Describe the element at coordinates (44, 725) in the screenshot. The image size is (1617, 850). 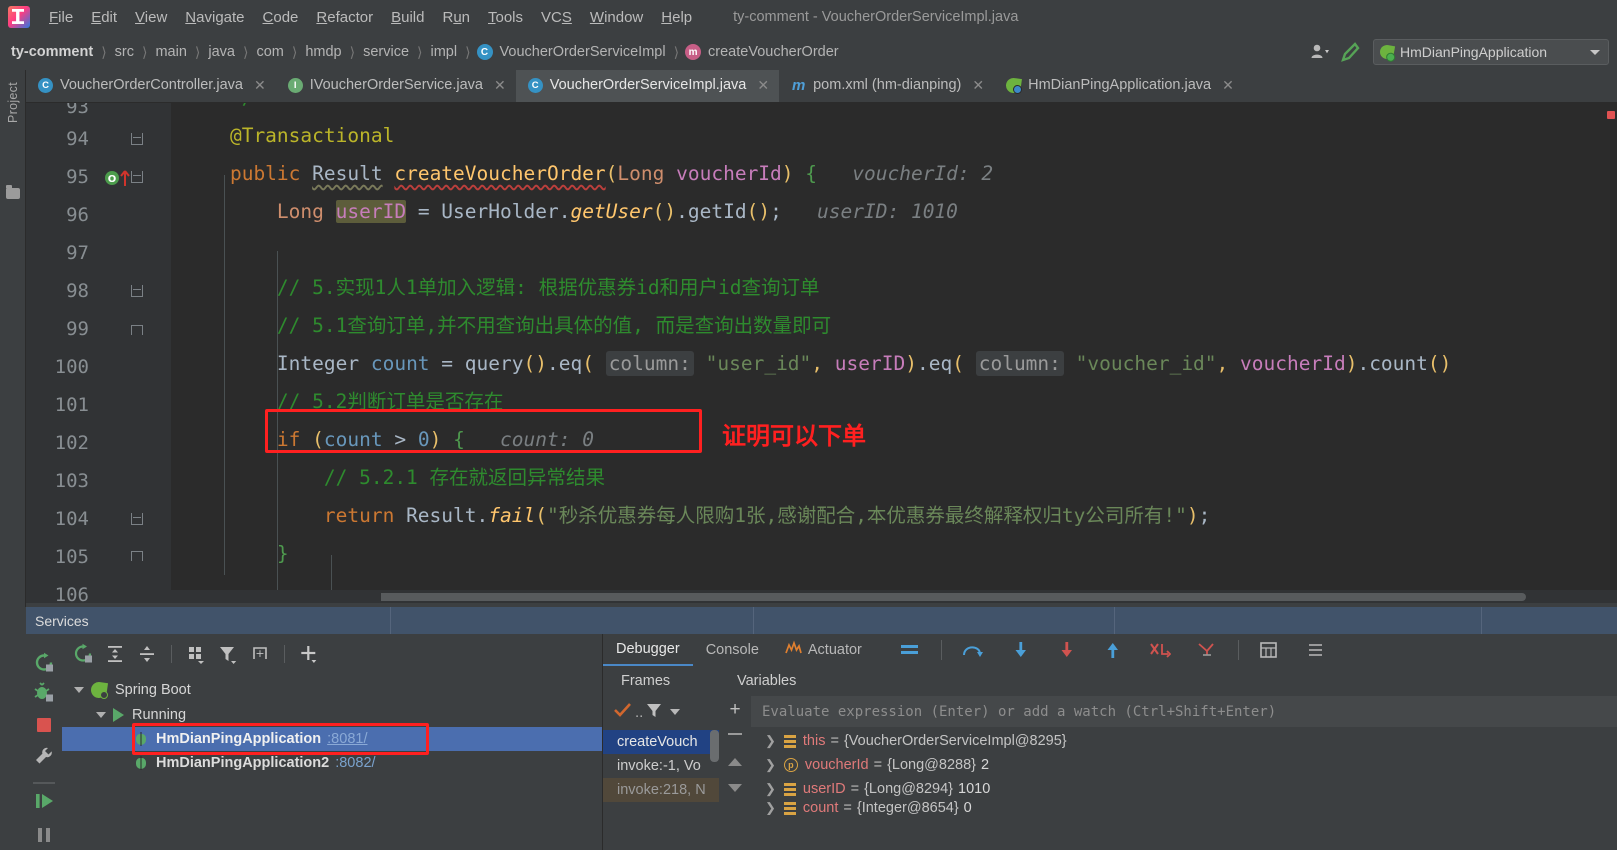
I see `stop-icon` at that location.